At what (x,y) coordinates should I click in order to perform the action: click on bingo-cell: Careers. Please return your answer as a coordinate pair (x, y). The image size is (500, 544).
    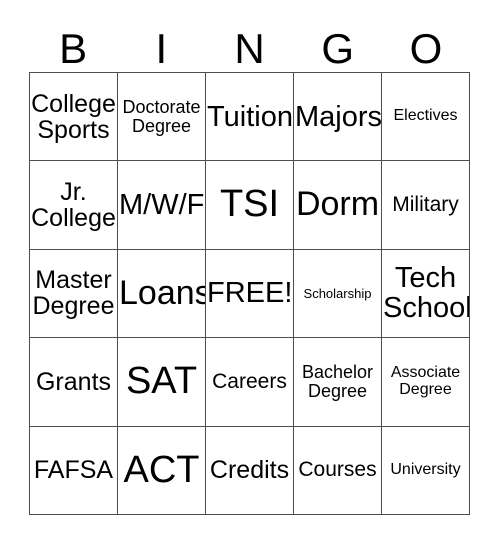
    Looking at the image, I should click on (250, 382).